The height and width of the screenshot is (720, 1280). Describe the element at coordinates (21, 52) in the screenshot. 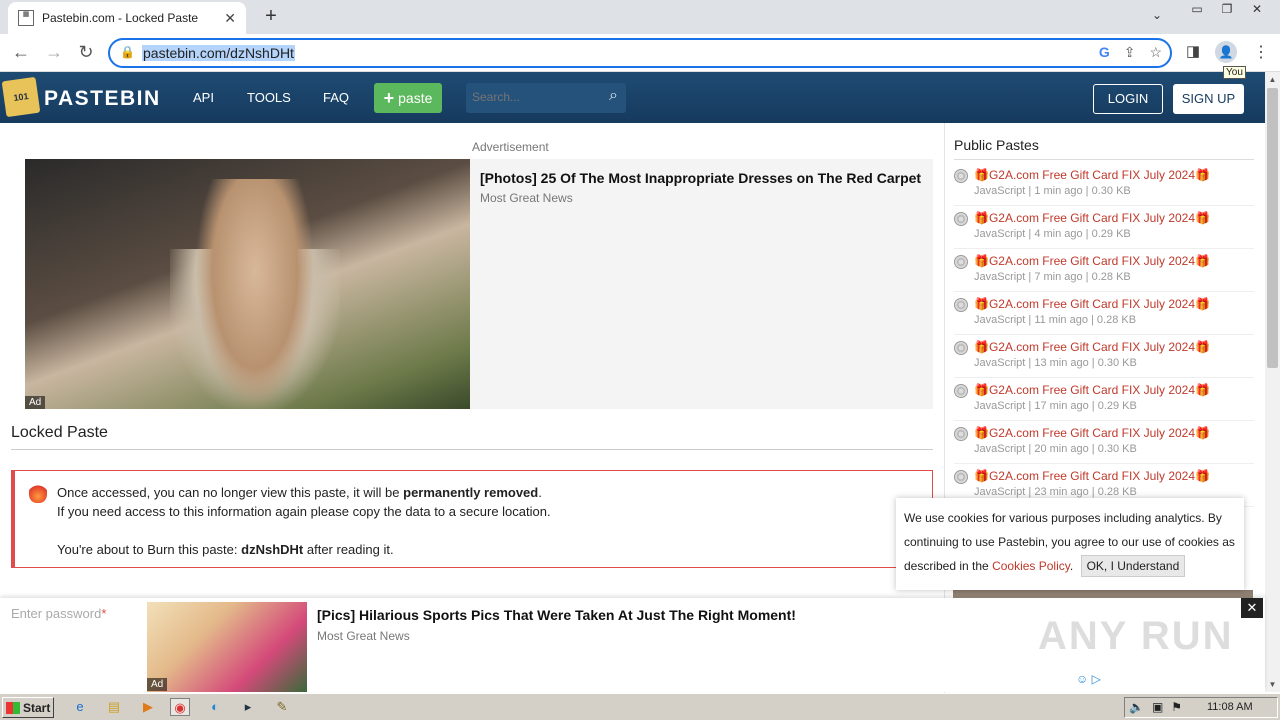

I see `back-arrow-icon: ←` at that location.